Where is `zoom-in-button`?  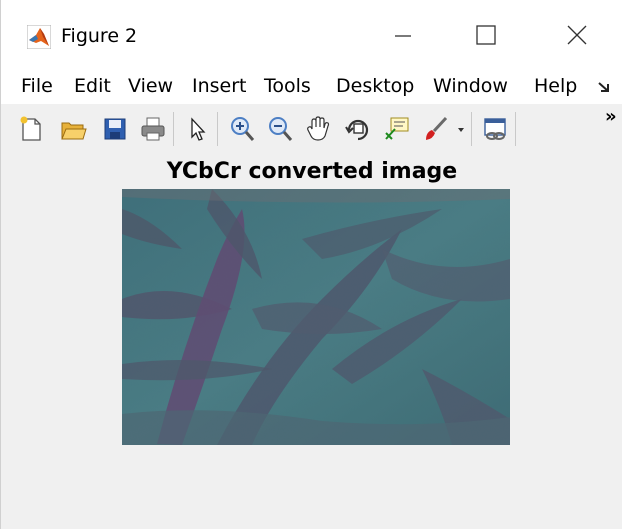
zoom-in-button is located at coordinates (242, 129).